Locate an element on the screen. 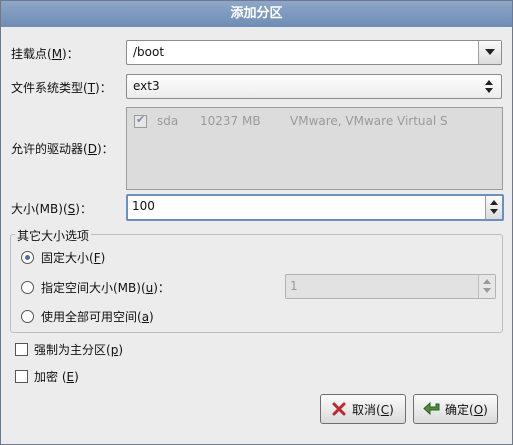 The height and width of the screenshot is (445, 513). drive-model: VMware, VMware Virtual S is located at coordinates (369, 121).